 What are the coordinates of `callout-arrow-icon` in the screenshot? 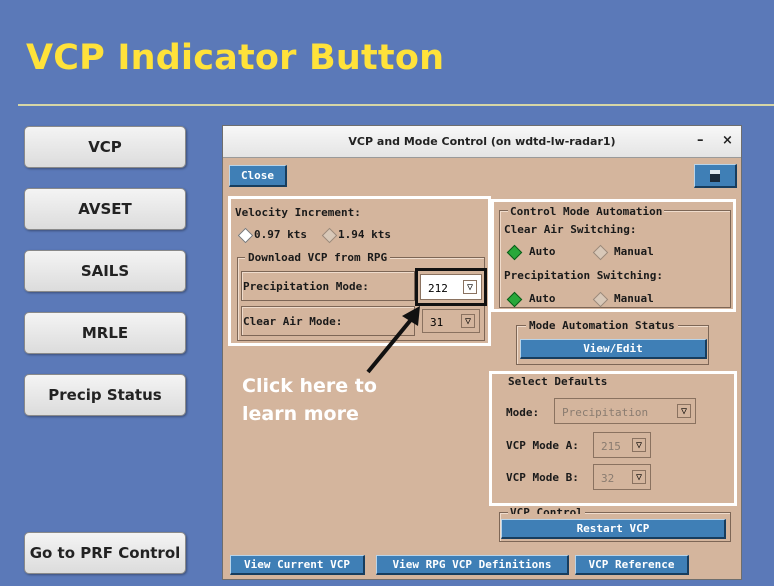 It's located at (393, 340).